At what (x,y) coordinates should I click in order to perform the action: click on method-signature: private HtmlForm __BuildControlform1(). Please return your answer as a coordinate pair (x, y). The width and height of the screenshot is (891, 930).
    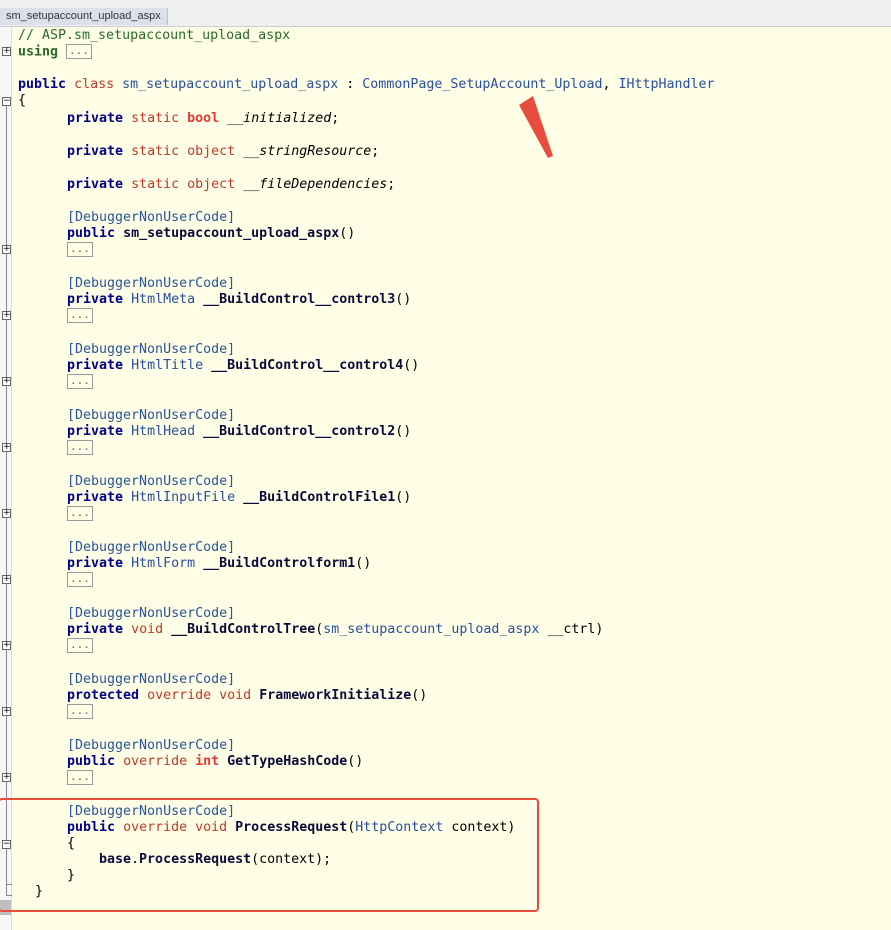
    Looking at the image, I should click on (219, 563).